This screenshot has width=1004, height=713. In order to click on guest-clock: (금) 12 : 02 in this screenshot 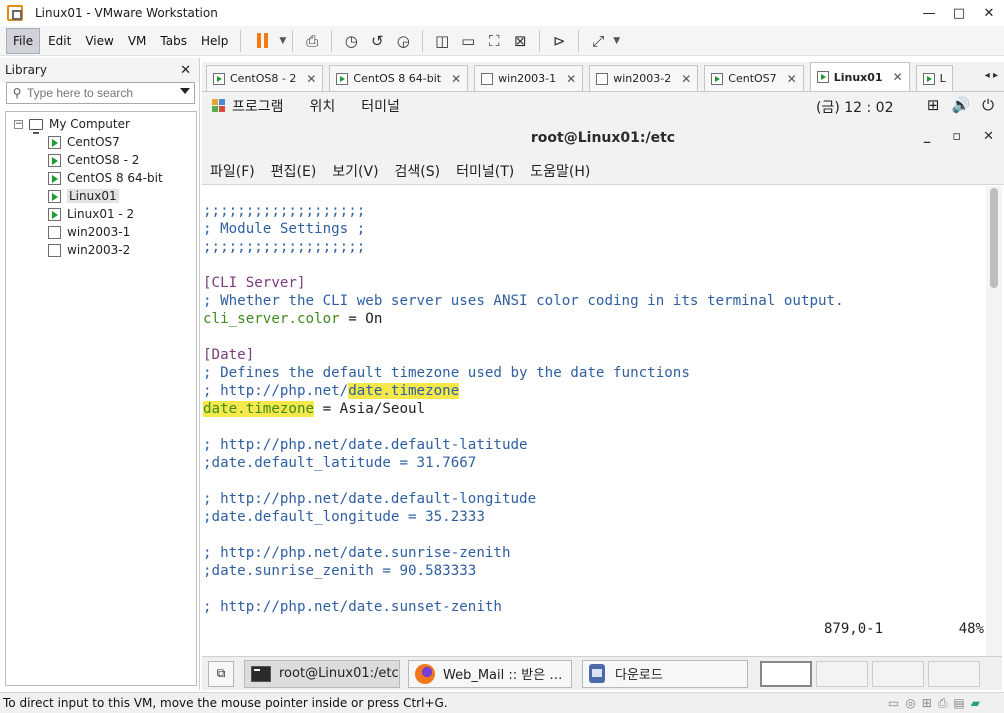, I will do `click(855, 107)`.